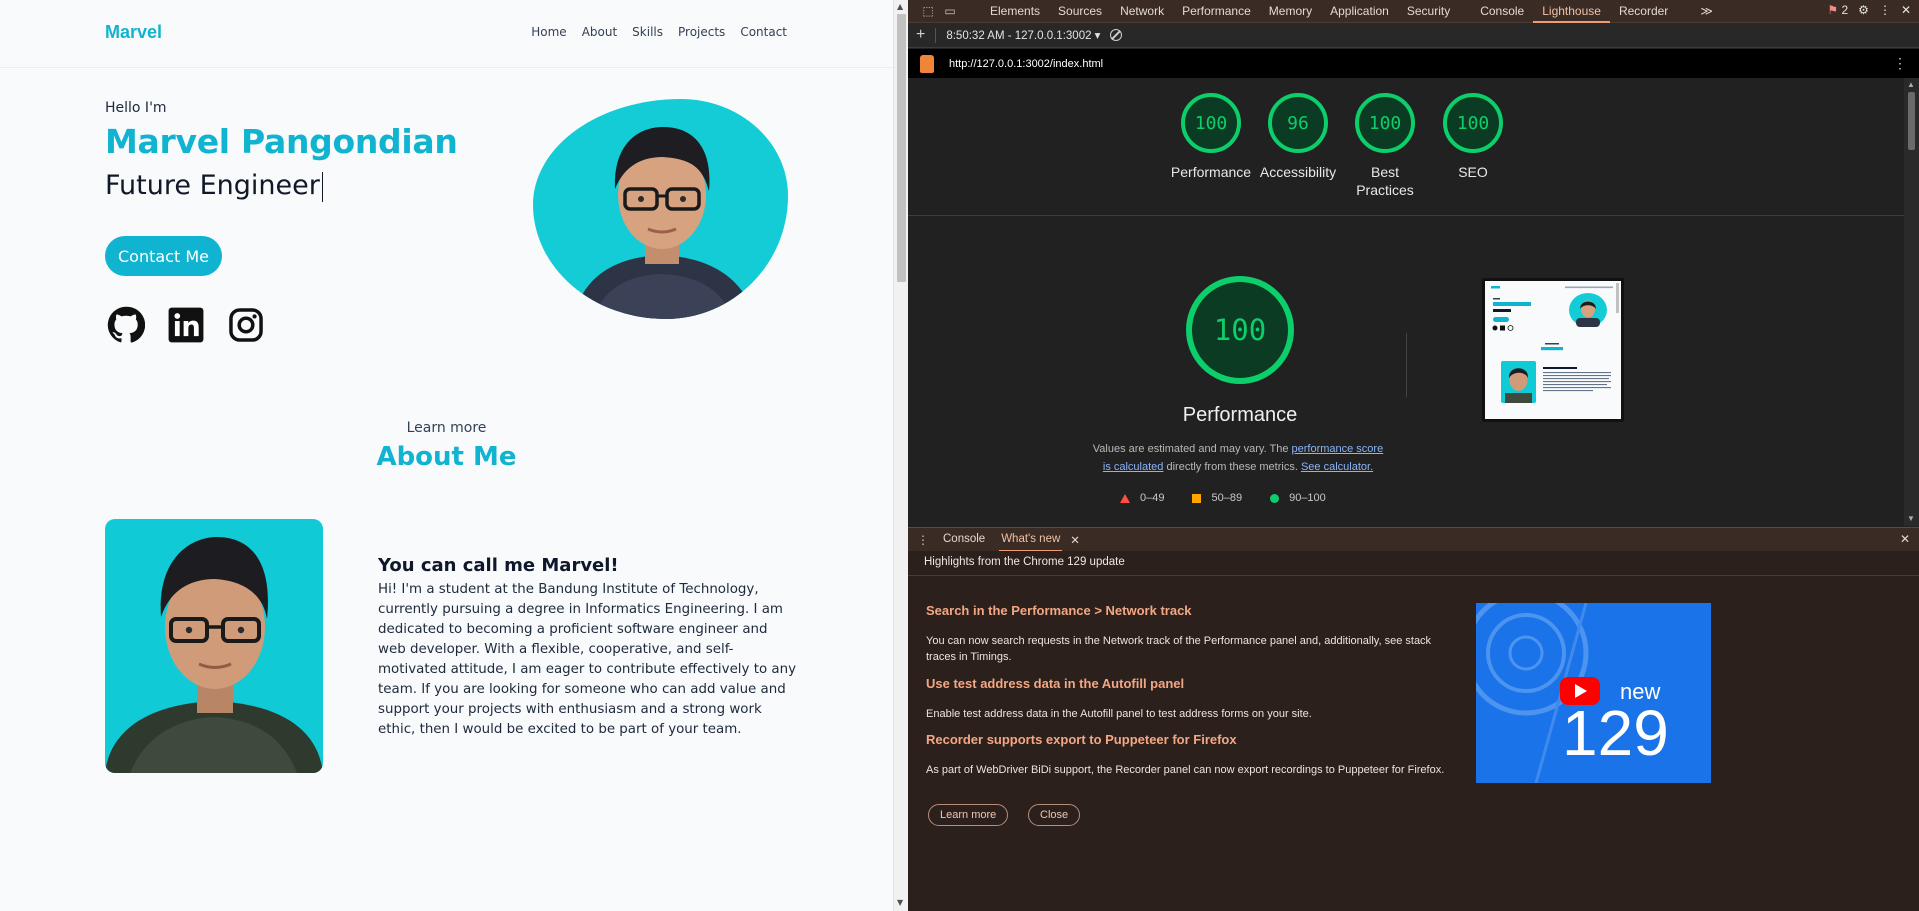 The height and width of the screenshot is (911, 1919). What do you see at coordinates (1192, 449) in the screenshot?
I see `disclaimer-text: Values are estimated and may vary. The` at bounding box center [1192, 449].